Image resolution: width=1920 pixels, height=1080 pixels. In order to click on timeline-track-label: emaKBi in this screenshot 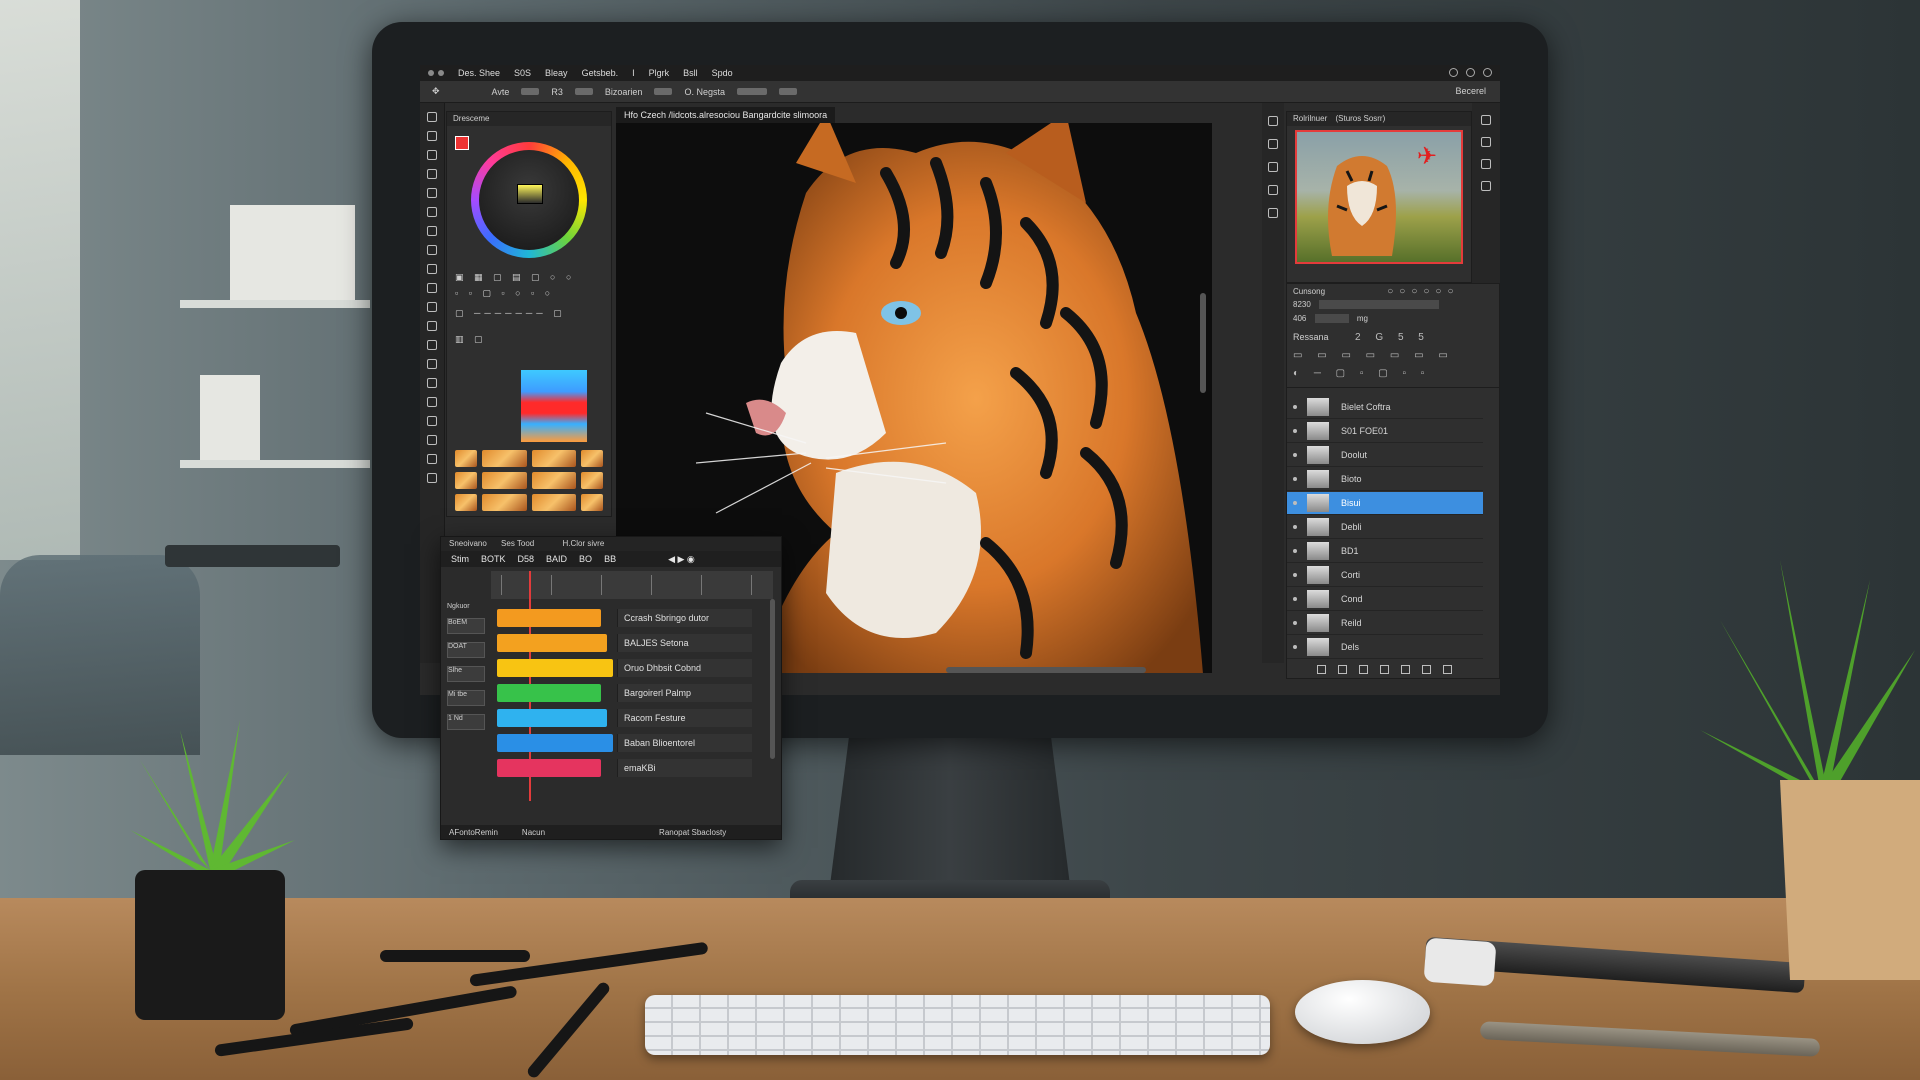, I will do `click(684, 768)`.